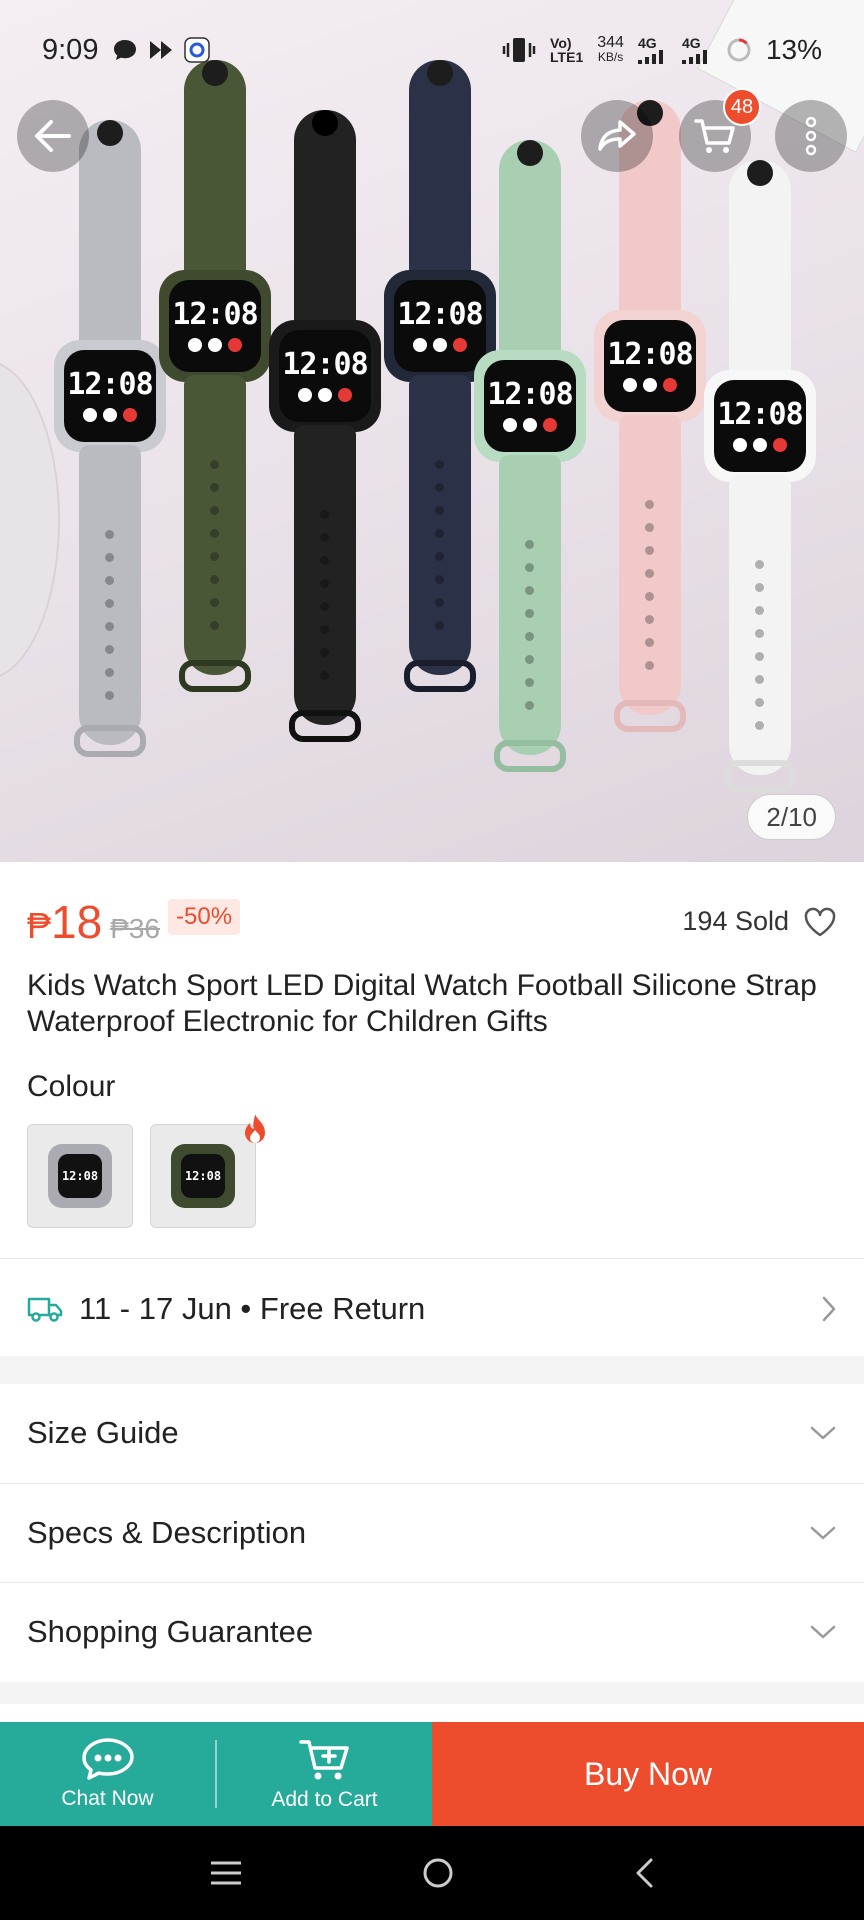 This screenshot has height=1920, width=864. I want to click on share-button, so click(617, 136).